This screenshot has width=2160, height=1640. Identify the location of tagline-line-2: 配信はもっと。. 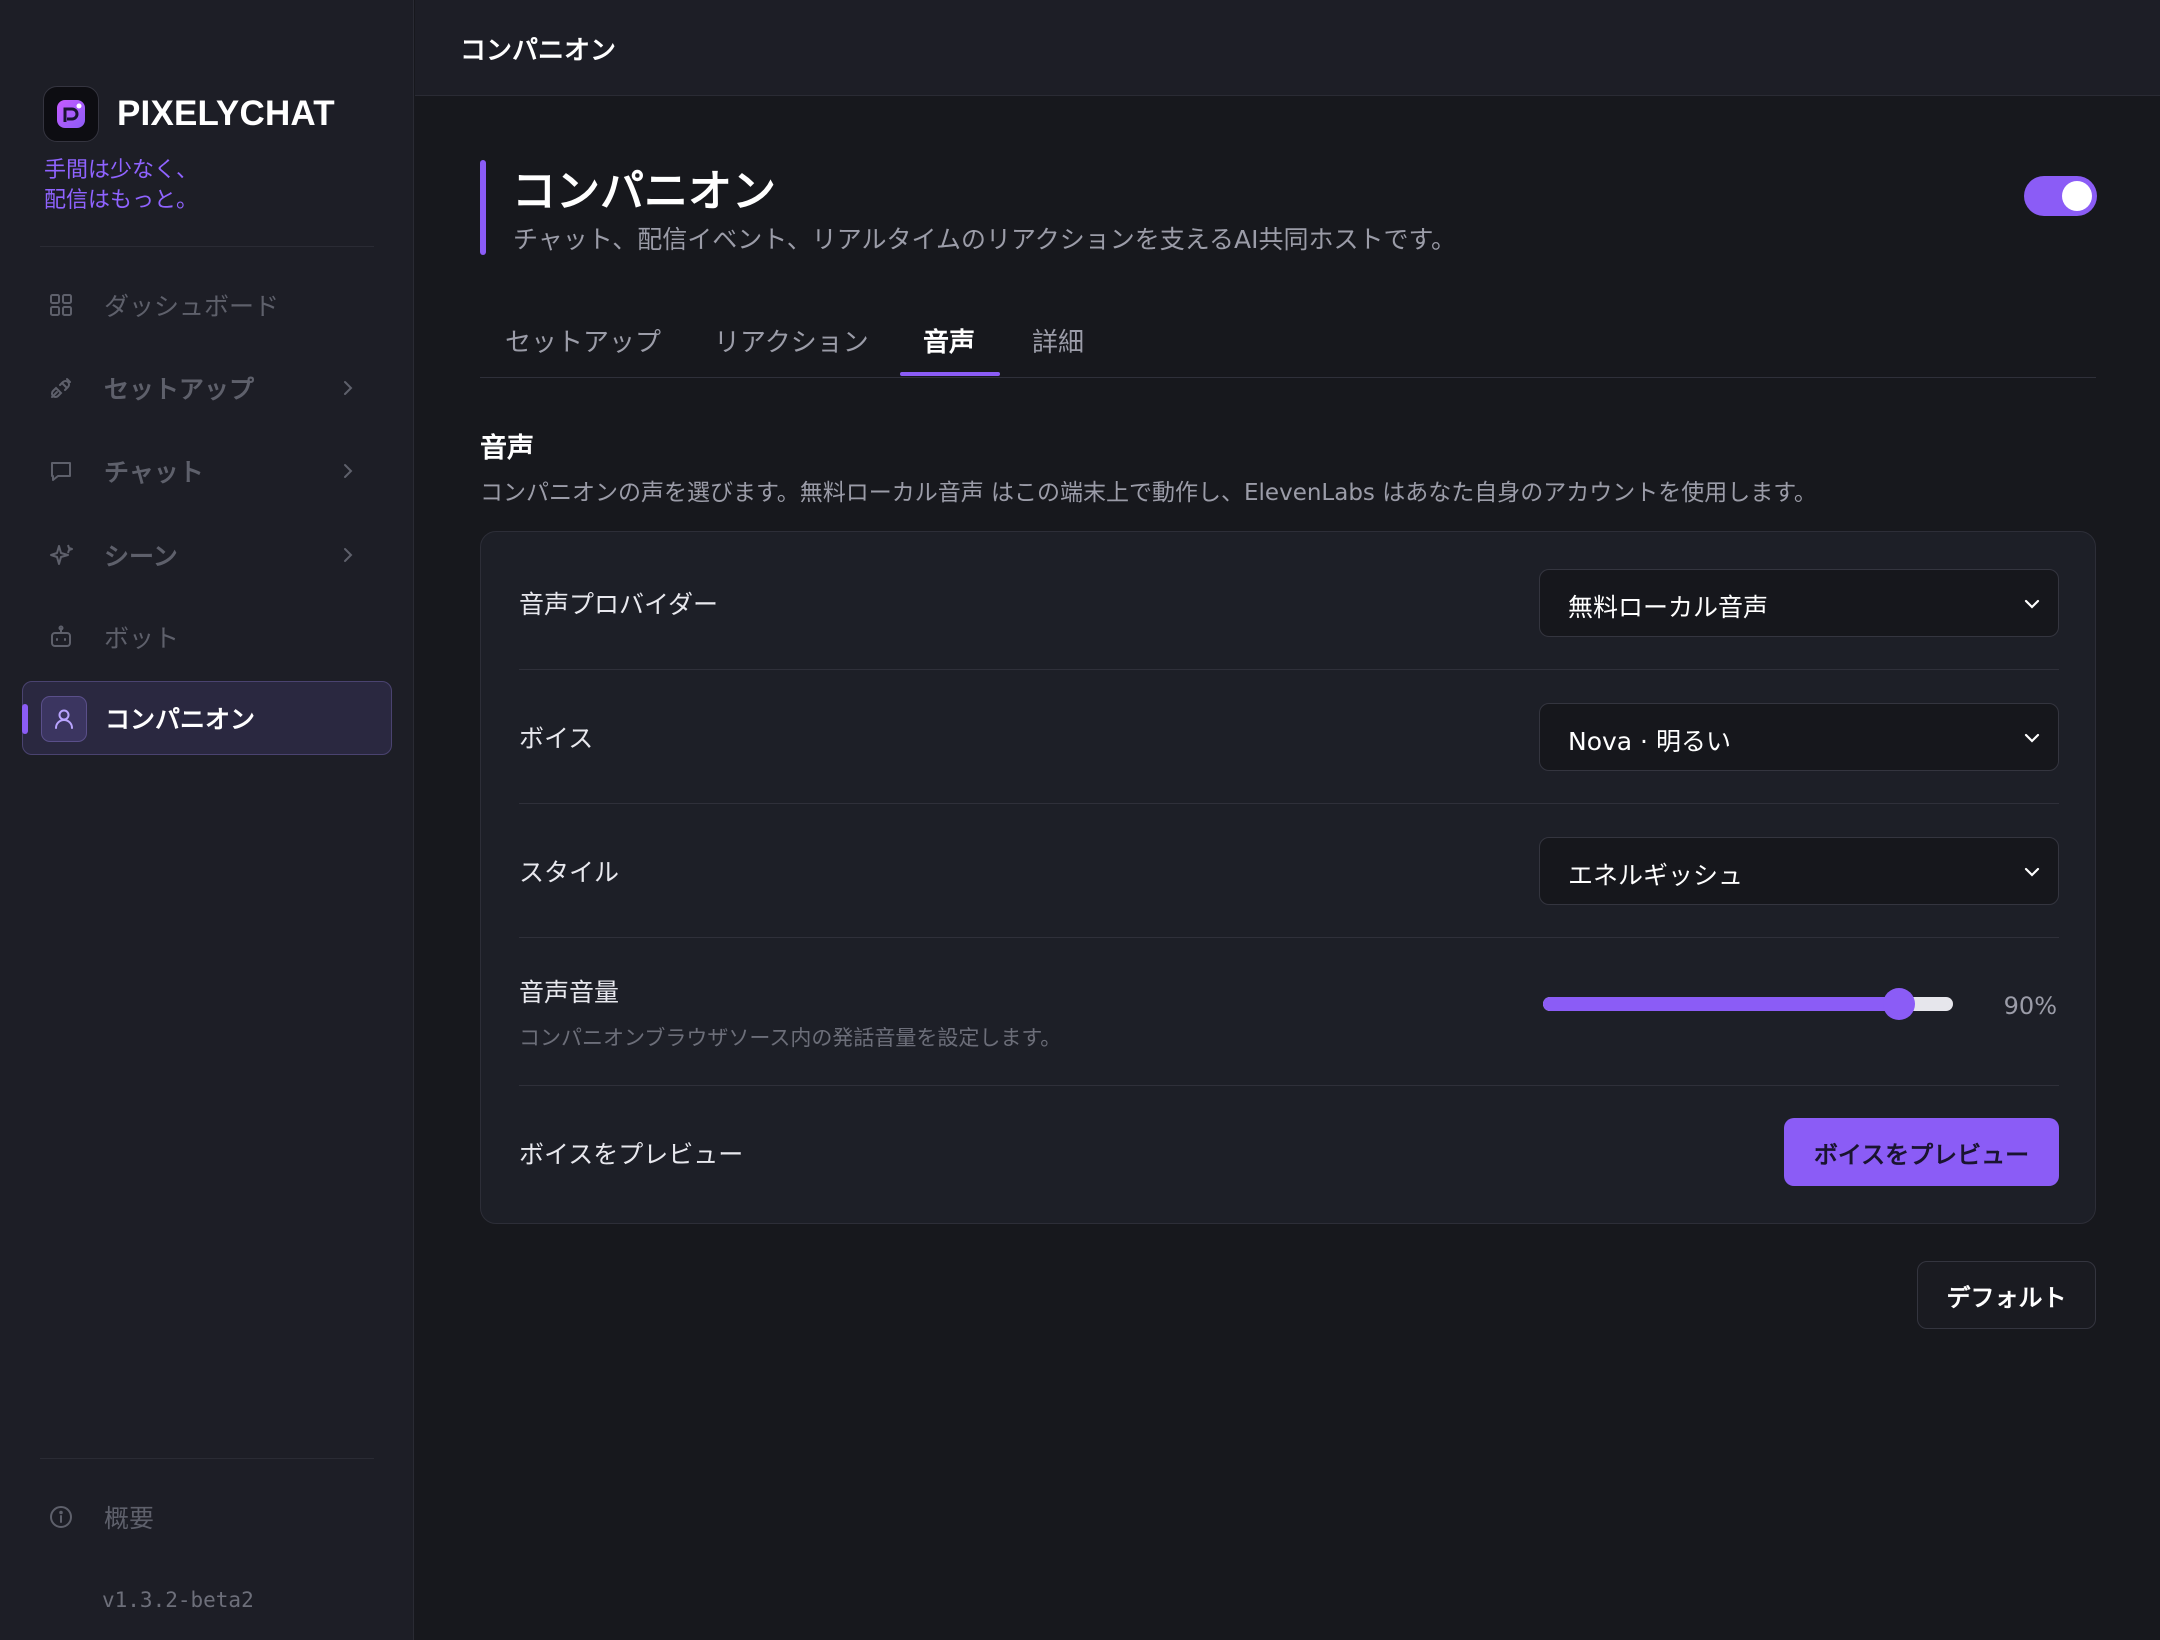
(121, 200).